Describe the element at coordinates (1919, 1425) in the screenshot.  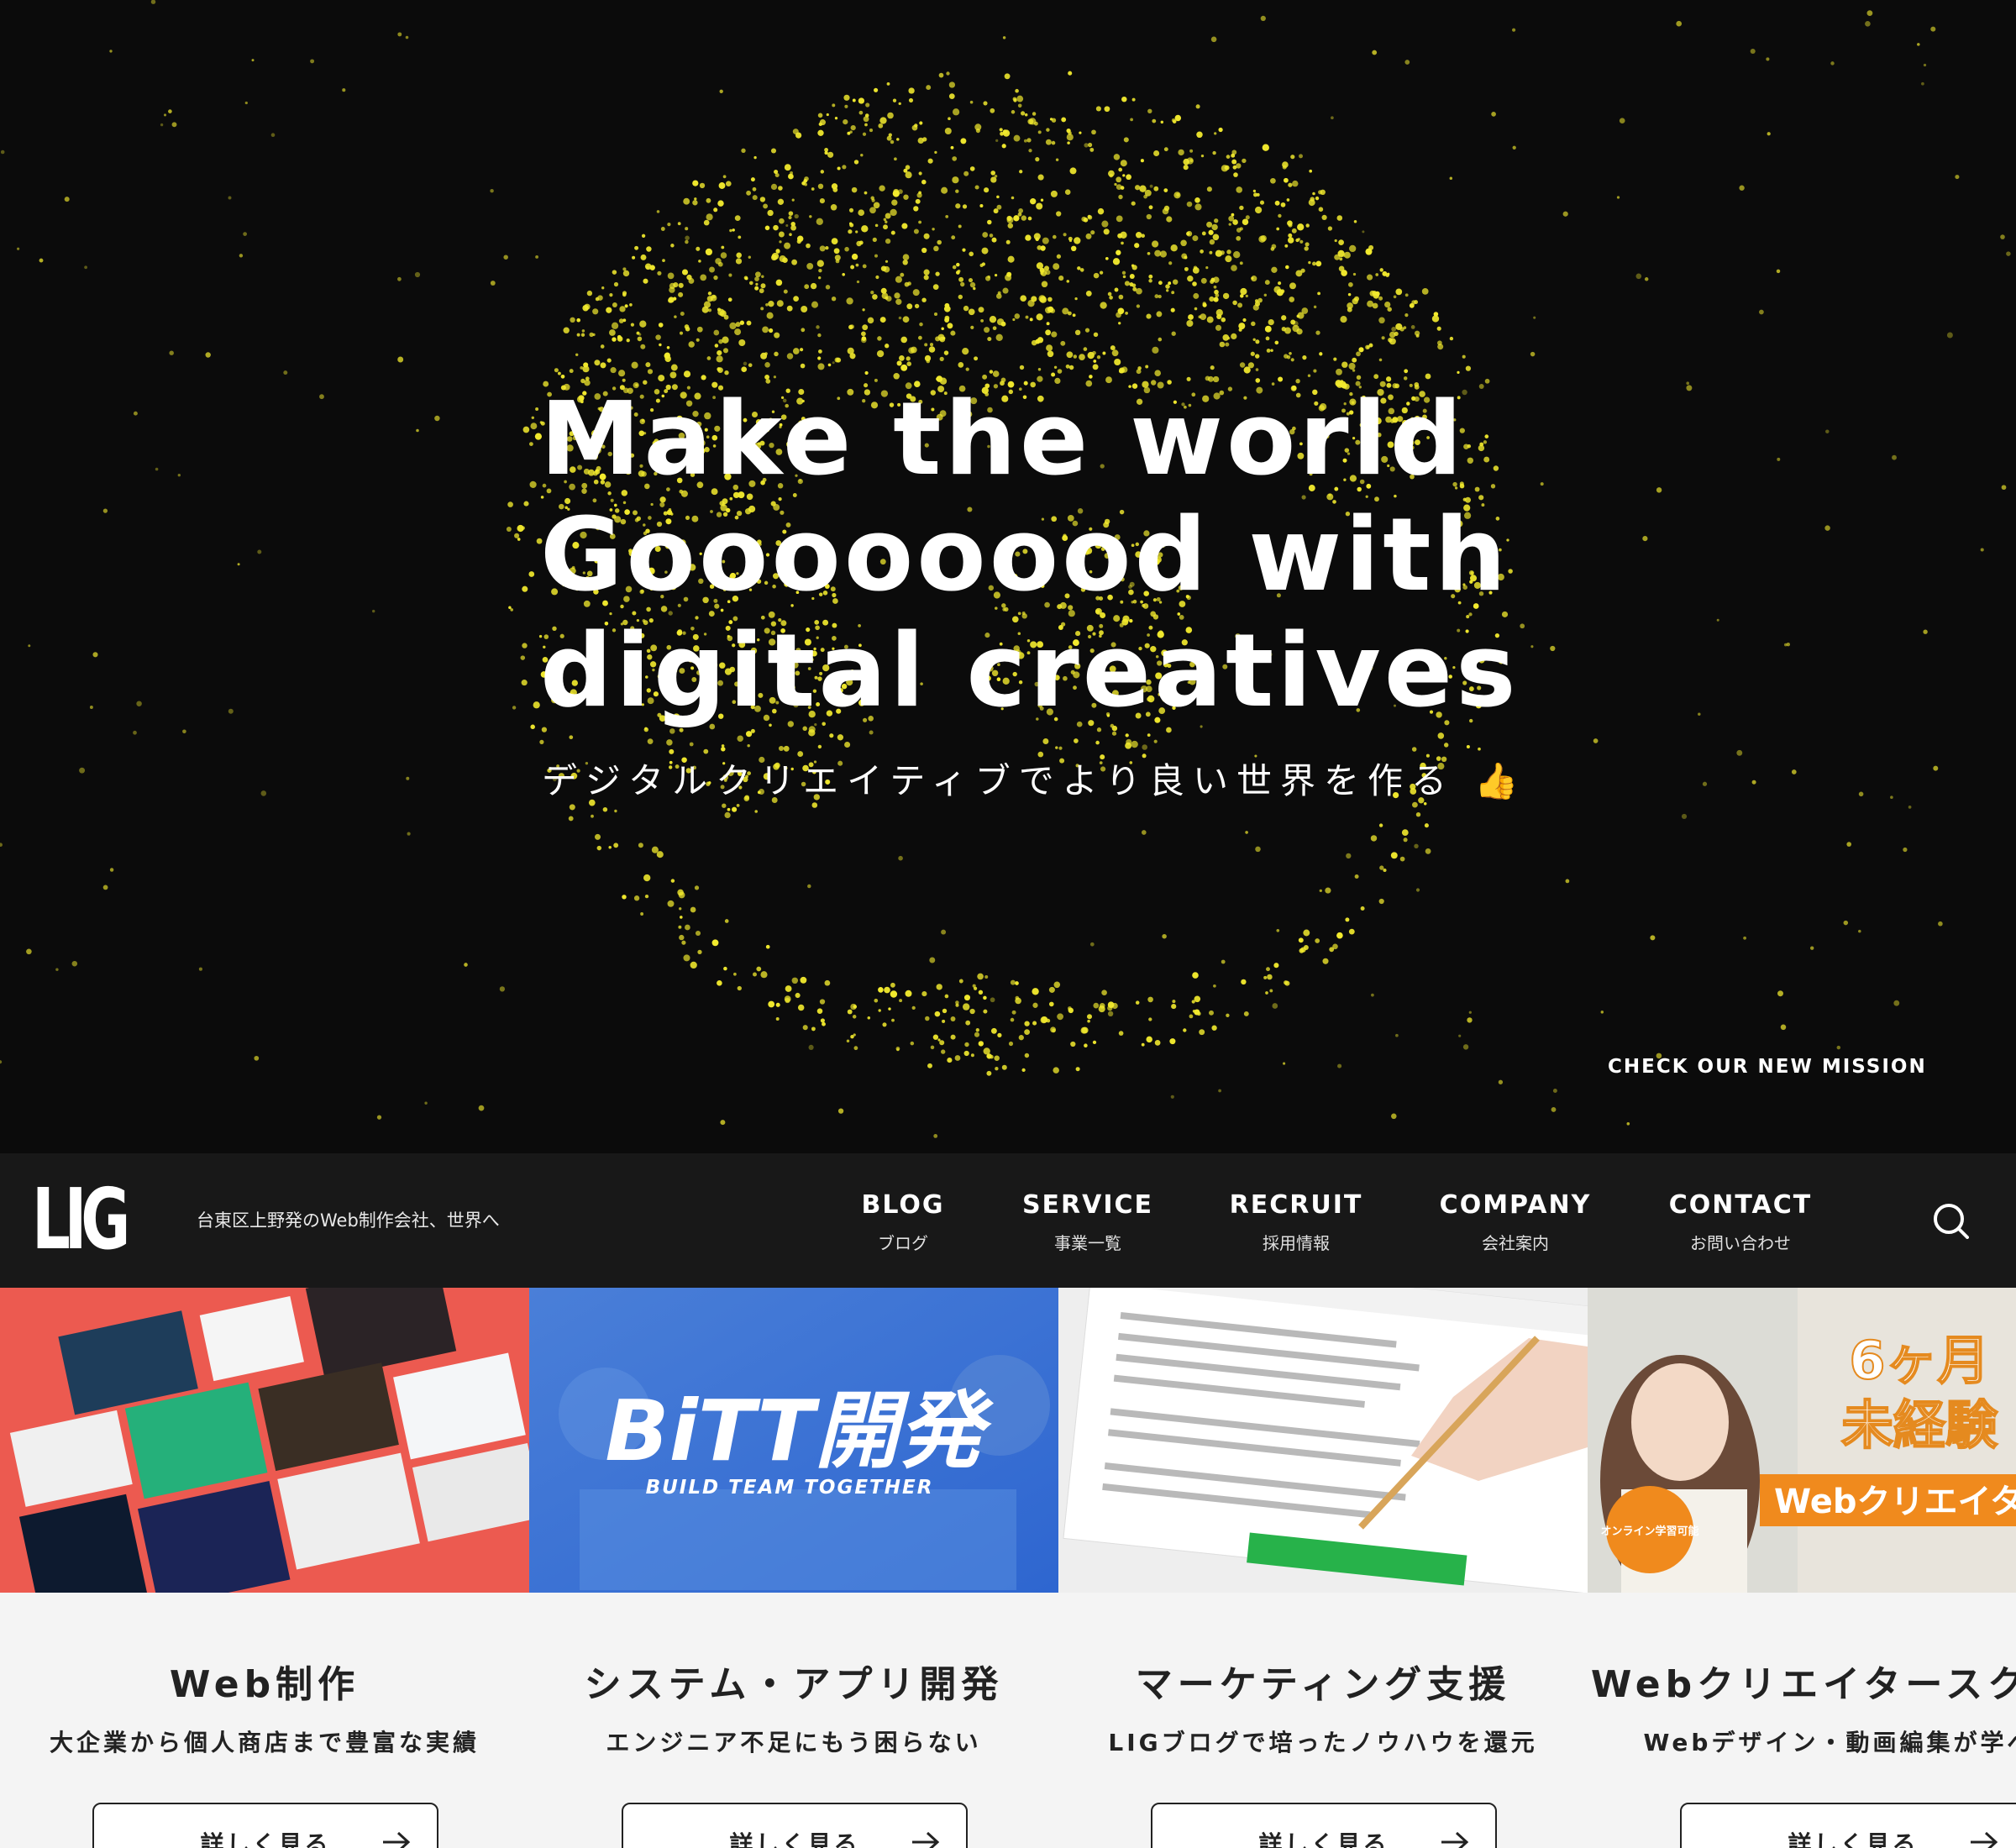
I see `inexperienced-text: 未経験` at that location.